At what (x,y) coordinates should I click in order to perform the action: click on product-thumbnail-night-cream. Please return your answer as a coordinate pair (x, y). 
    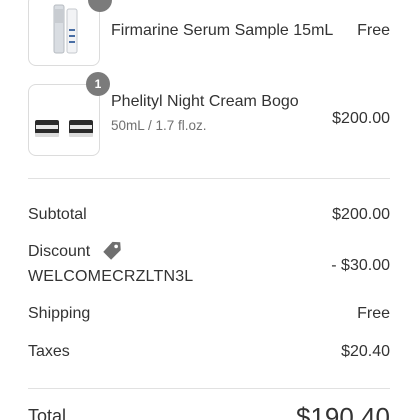
    Looking at the image, I should click on (64, 120).